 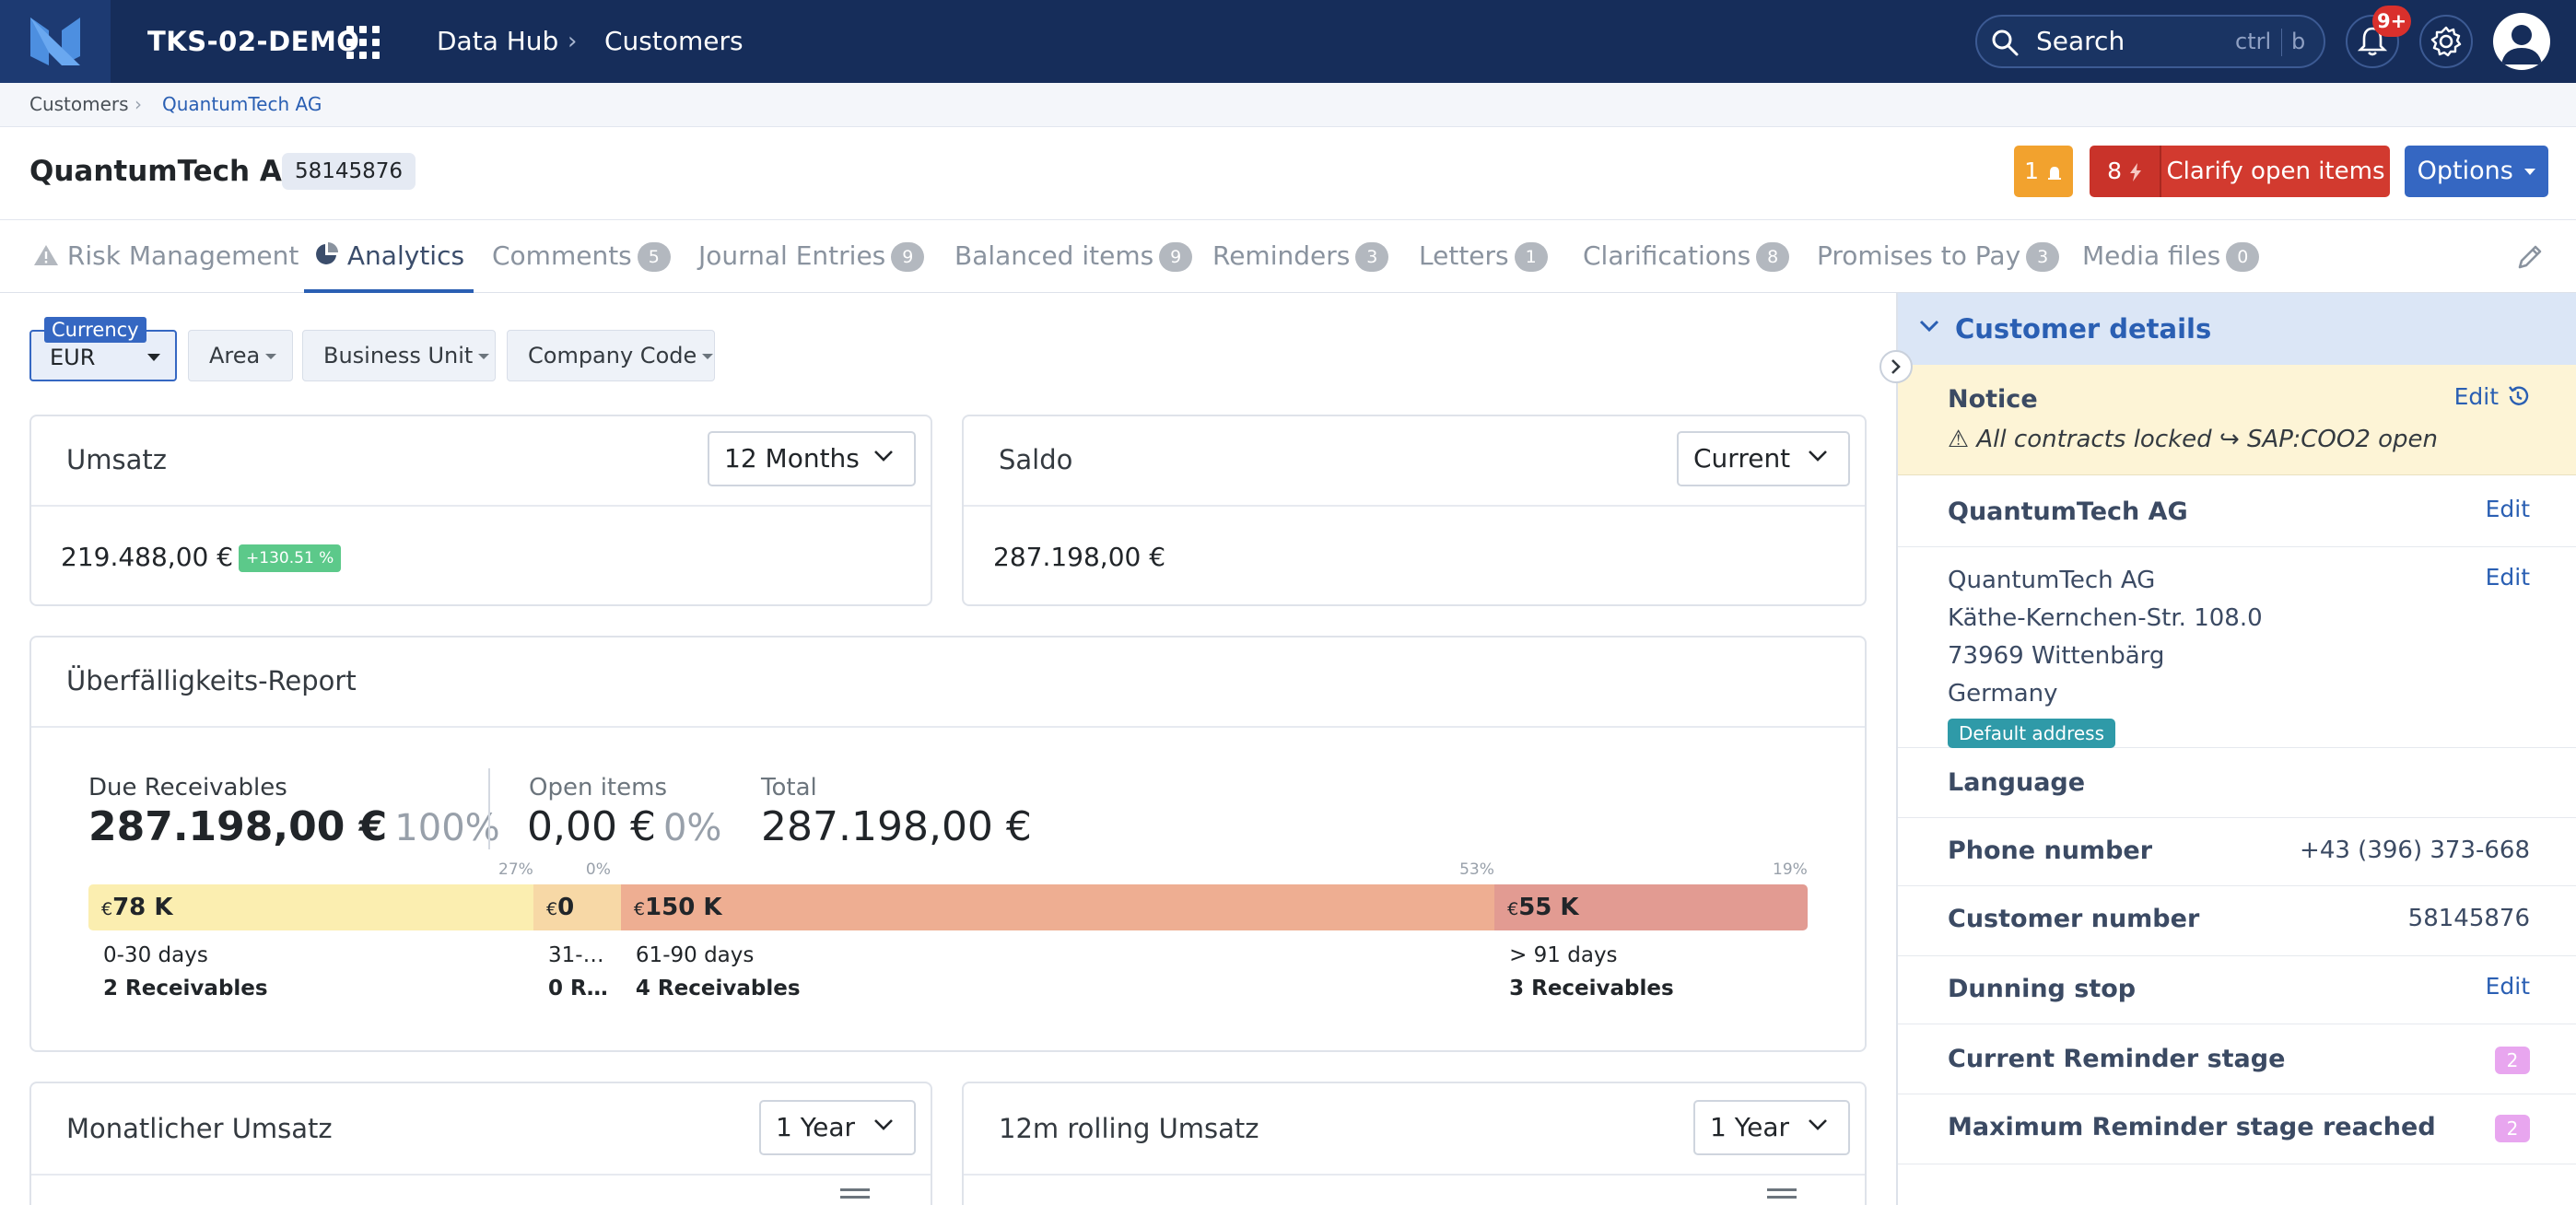 I want to click on alerts-button: 1, so click(x=2044, y=171).